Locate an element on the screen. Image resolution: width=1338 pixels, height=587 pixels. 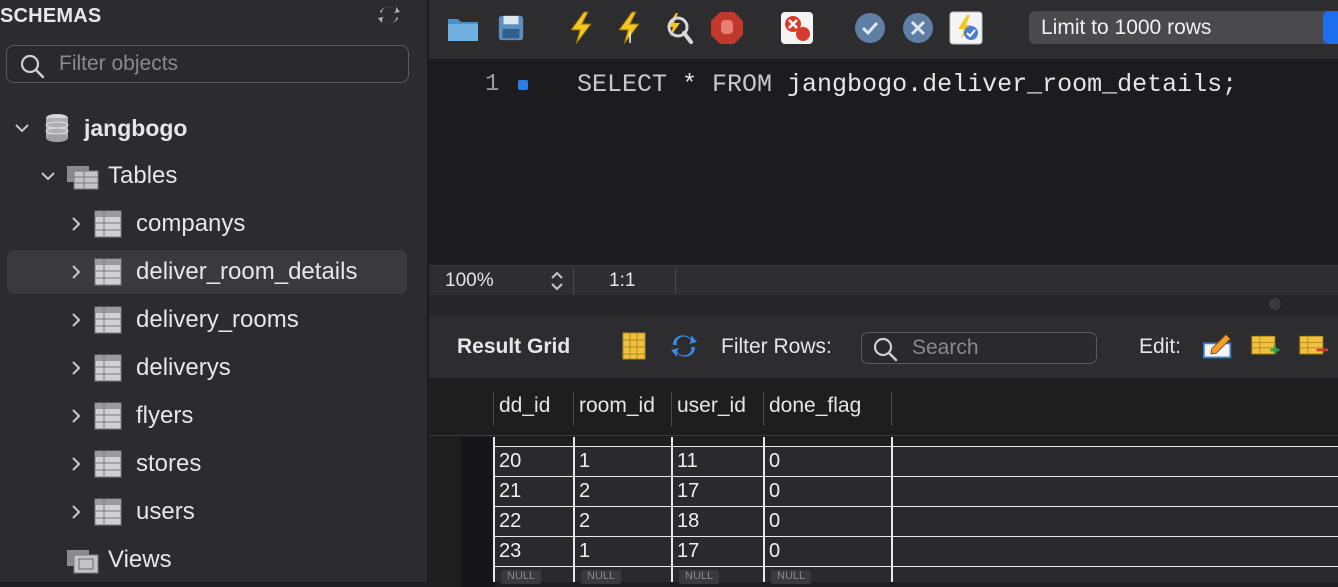
stop-button is located at coordinates (727, 28).